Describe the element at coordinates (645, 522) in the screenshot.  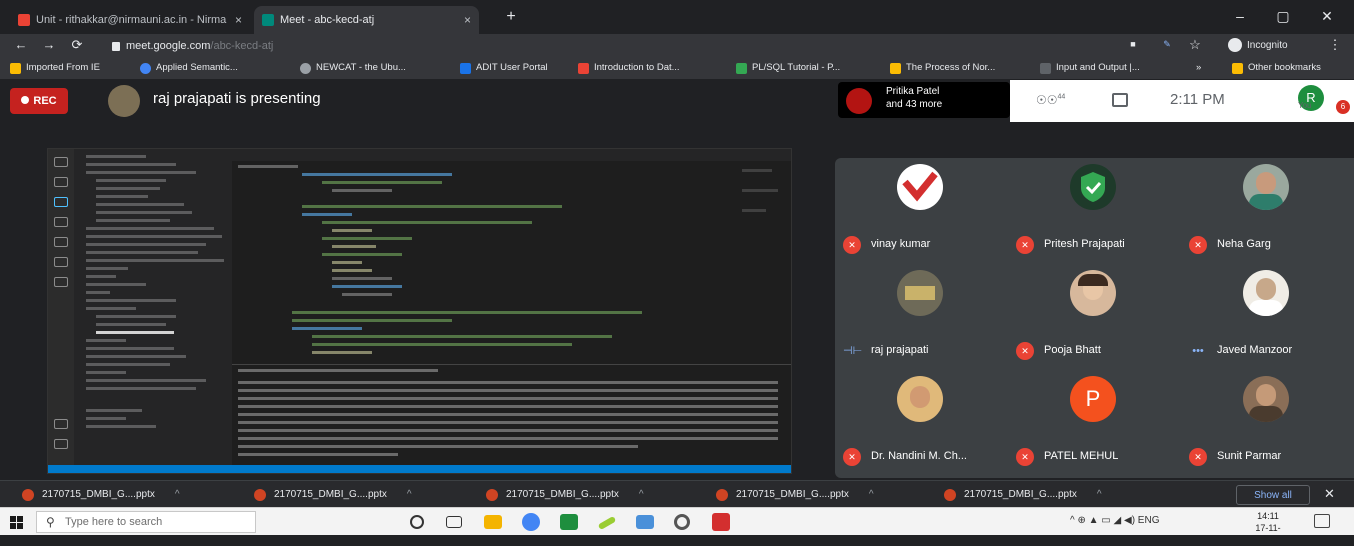
I see `store-icon` at that location.